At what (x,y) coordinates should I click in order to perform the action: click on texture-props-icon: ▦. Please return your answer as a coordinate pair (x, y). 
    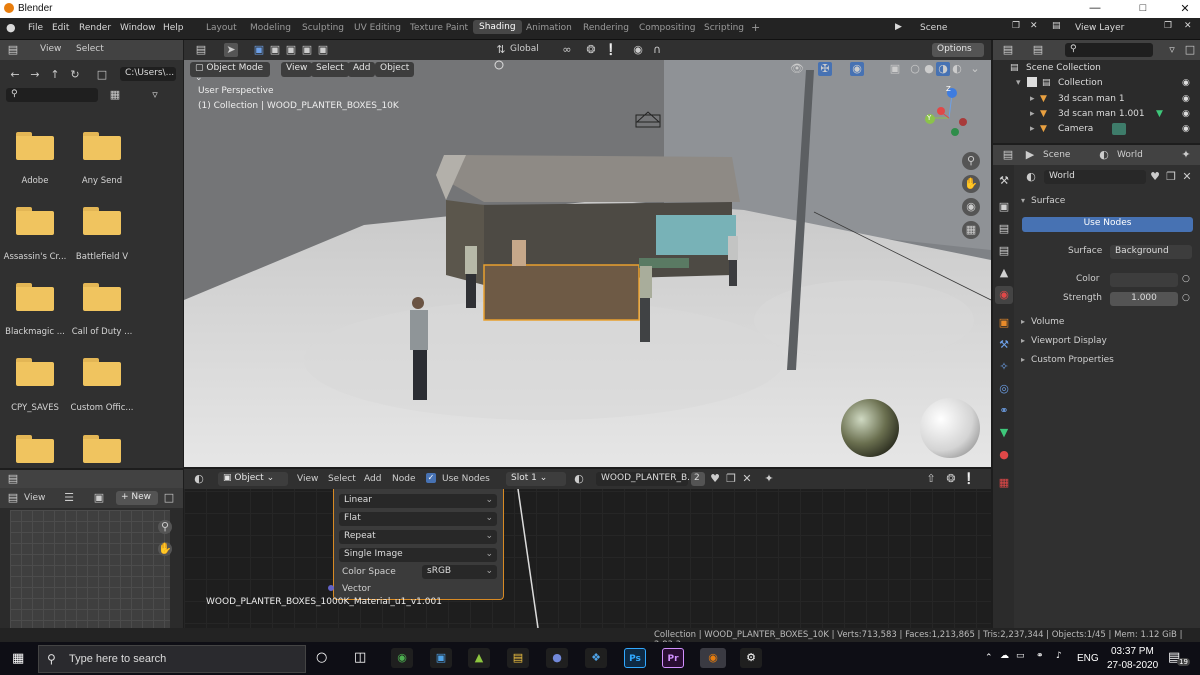
    Looking at the image, I should click on (1004, 483).